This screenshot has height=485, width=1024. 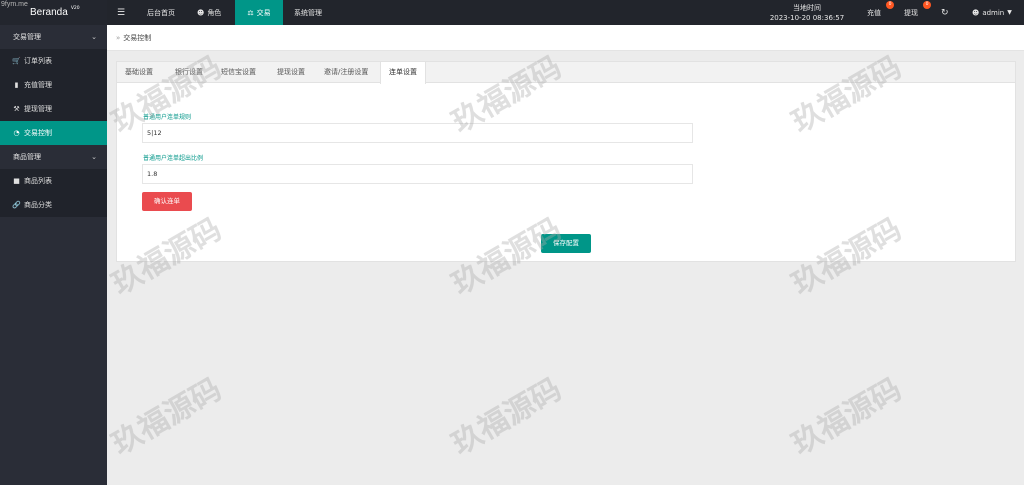 What do you see at coordinates (38, 205) in the screenshot?
I see `sidebar-item-label: 商品分类` at bounding box center [38, 205].